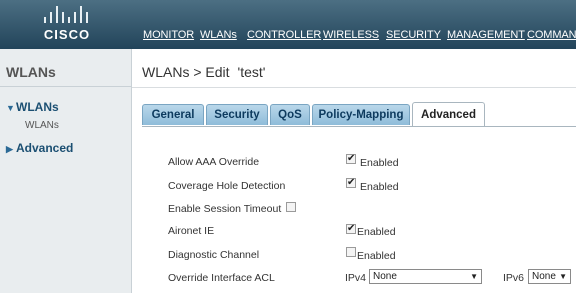 This screenshot has height=293, width=576. Describe the element at coordinates (361, 114) in the screenshot. I see `tab-policy-mapping: Policy-Mapping` at that location.